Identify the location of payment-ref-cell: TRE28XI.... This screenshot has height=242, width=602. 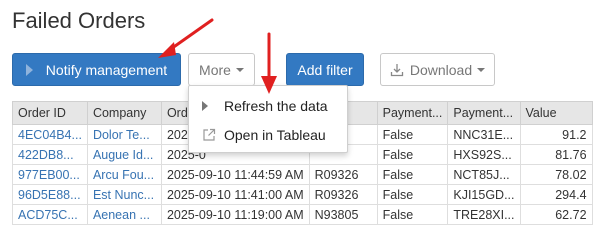
(484, 214).